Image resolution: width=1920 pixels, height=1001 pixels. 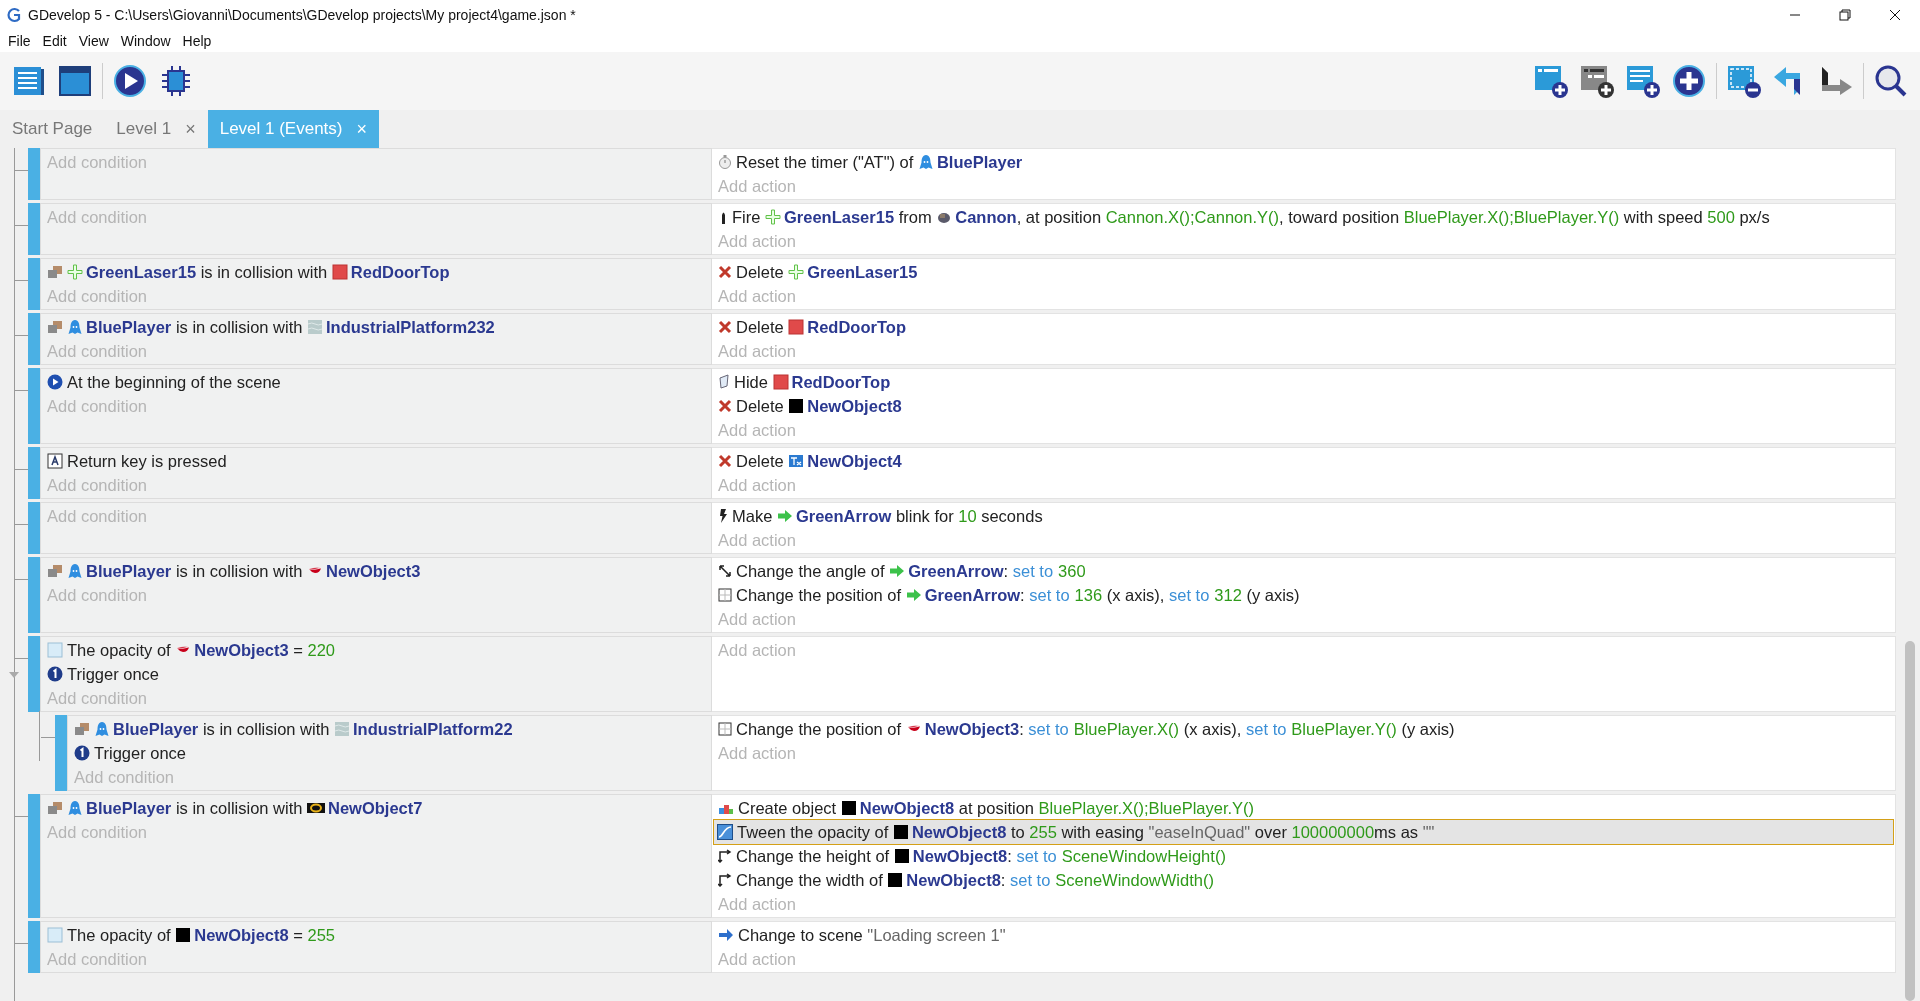 What do you see at coordinates (1721, 217) in the screenshot?
I see `parameter-value: 500` at bounding box center [1721, 217].